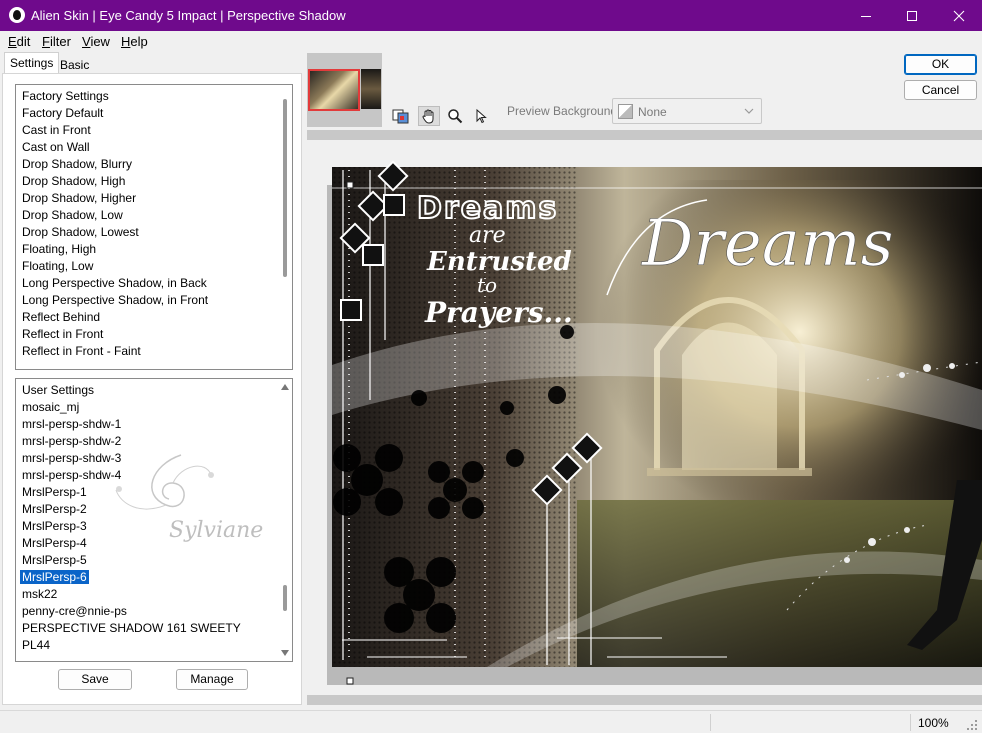 The image size is (982, 733). What do you see at coordinates (154, 147) in the screenshot?
I see `list-item: Cast on Wall` at bounding box center [154, 147].